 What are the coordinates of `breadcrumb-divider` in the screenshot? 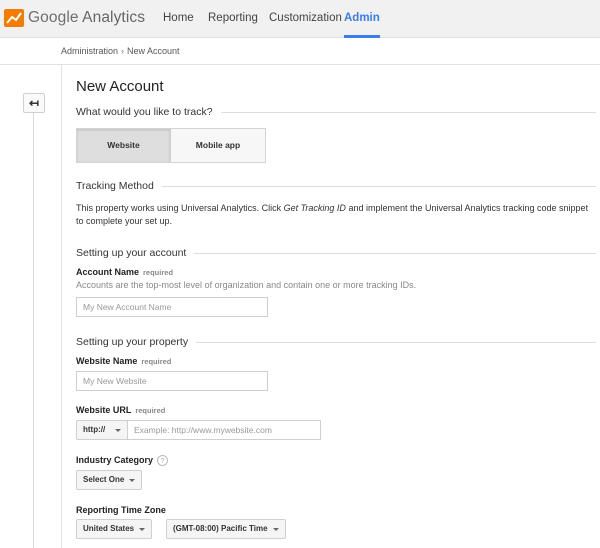 It's located at (300, 64).